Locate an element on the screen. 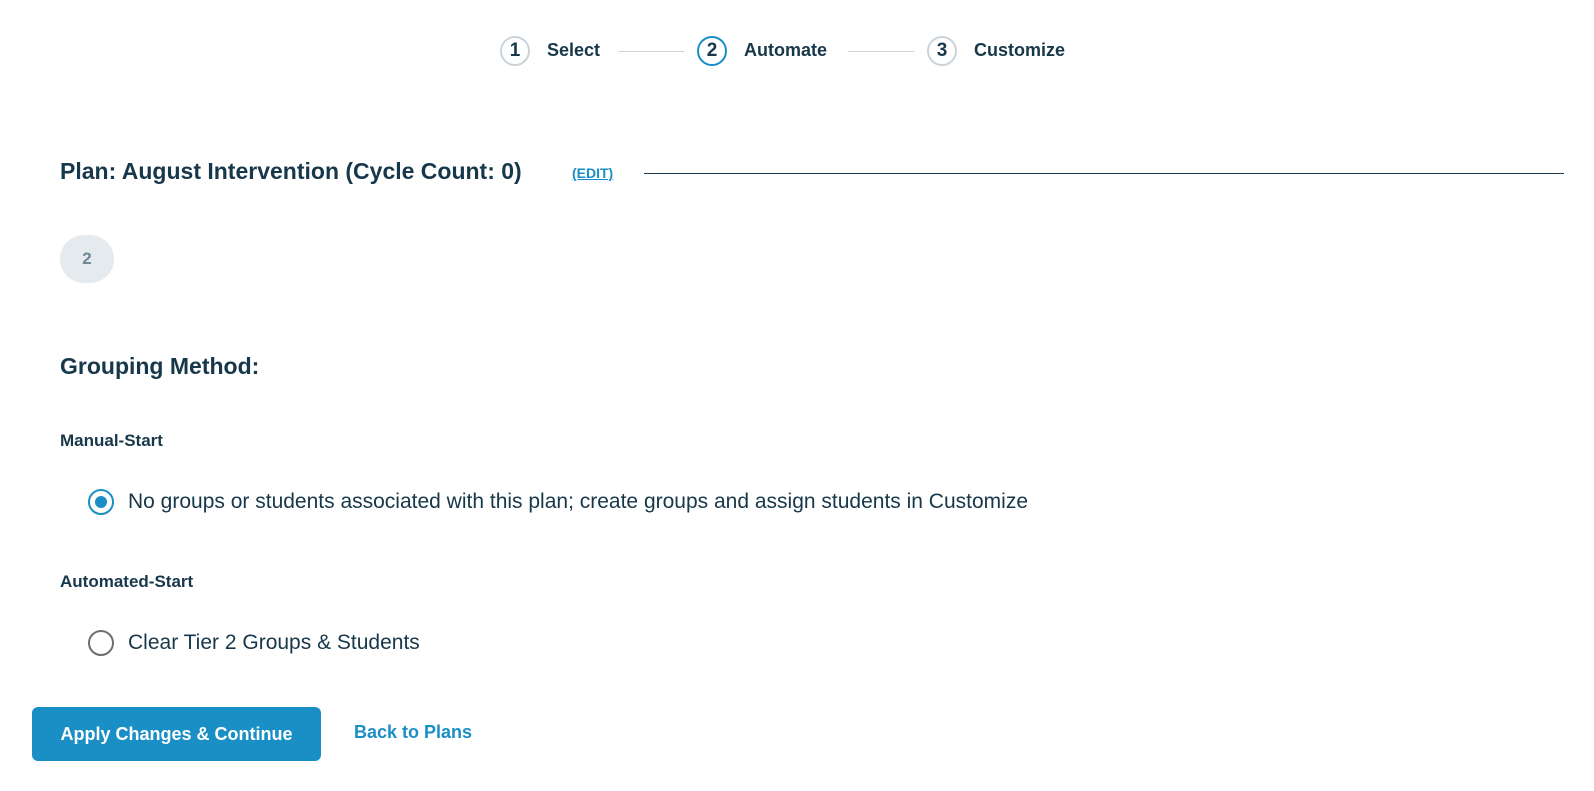 Image resolution: width=1594 pixels, height=791 pixels. wizard-stepper: 1 Select 2 Automate 3 Customize is located at coordinates (797, 52).